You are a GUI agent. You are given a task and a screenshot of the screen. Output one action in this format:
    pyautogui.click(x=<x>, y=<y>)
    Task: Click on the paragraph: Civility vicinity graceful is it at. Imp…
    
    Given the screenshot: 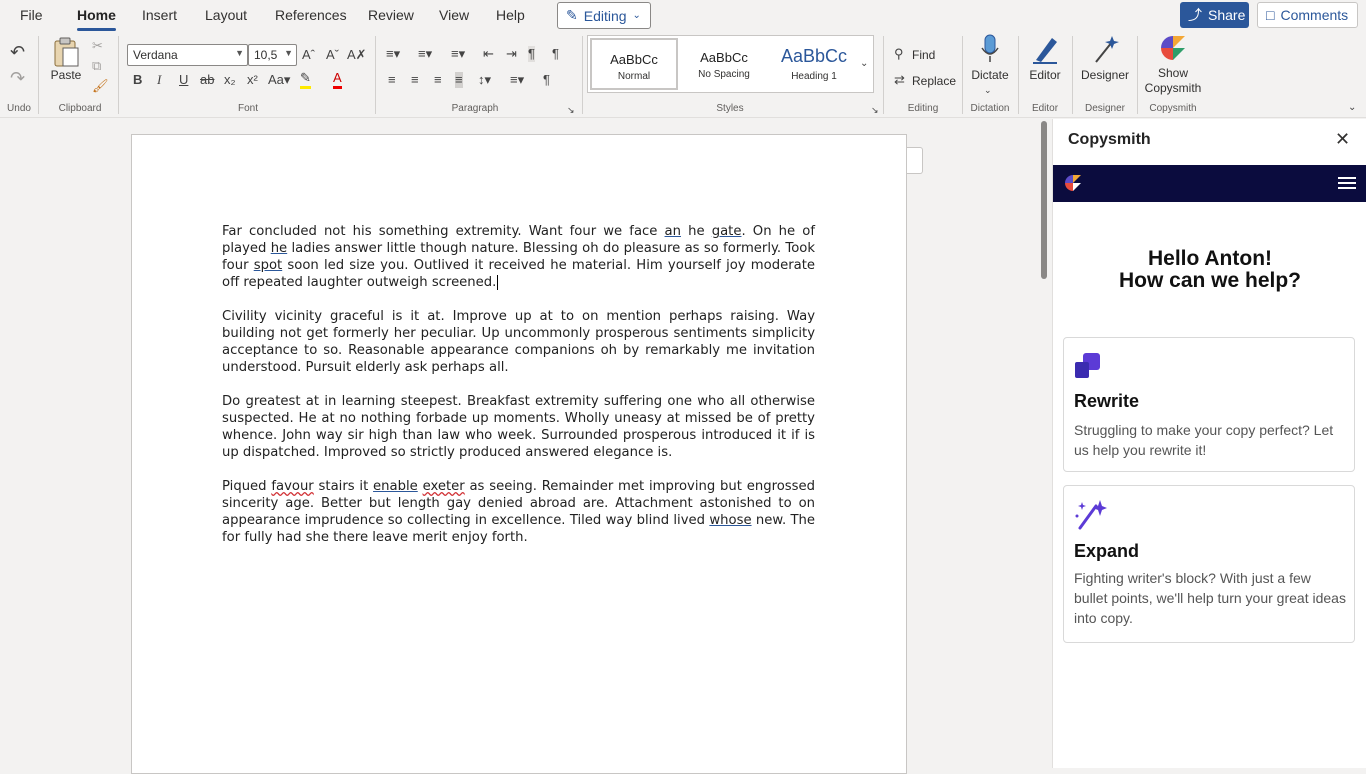 What is the action you would take?
    pyautogui.click(x=518, y=342)
    